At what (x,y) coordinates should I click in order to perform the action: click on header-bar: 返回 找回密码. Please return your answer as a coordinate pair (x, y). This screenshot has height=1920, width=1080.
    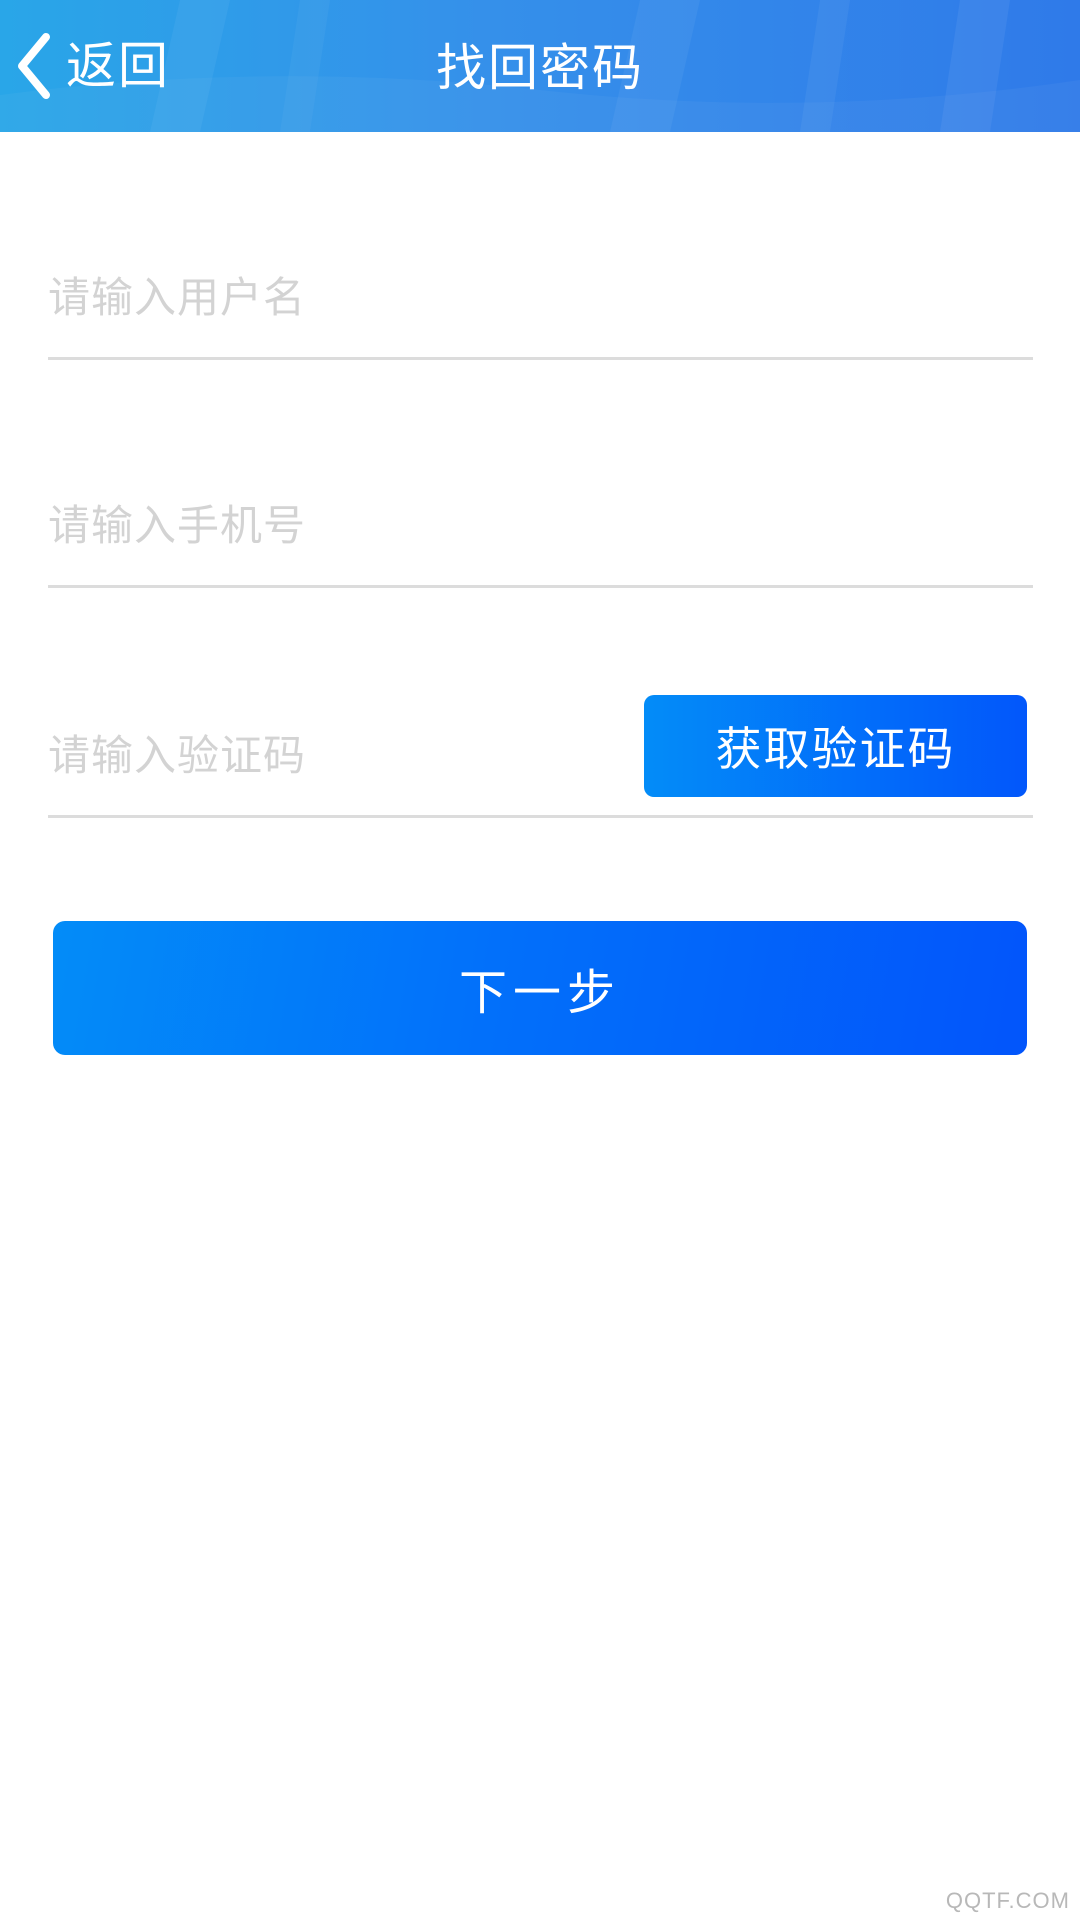
    Looking at the image, I should click on (540, 66).